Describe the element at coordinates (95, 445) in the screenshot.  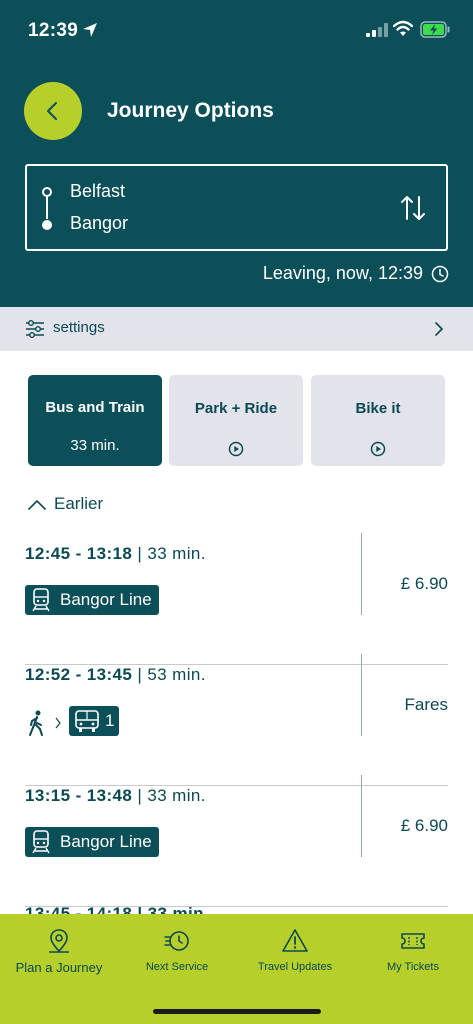
I see `tab-duration: 33 min.` at that location.